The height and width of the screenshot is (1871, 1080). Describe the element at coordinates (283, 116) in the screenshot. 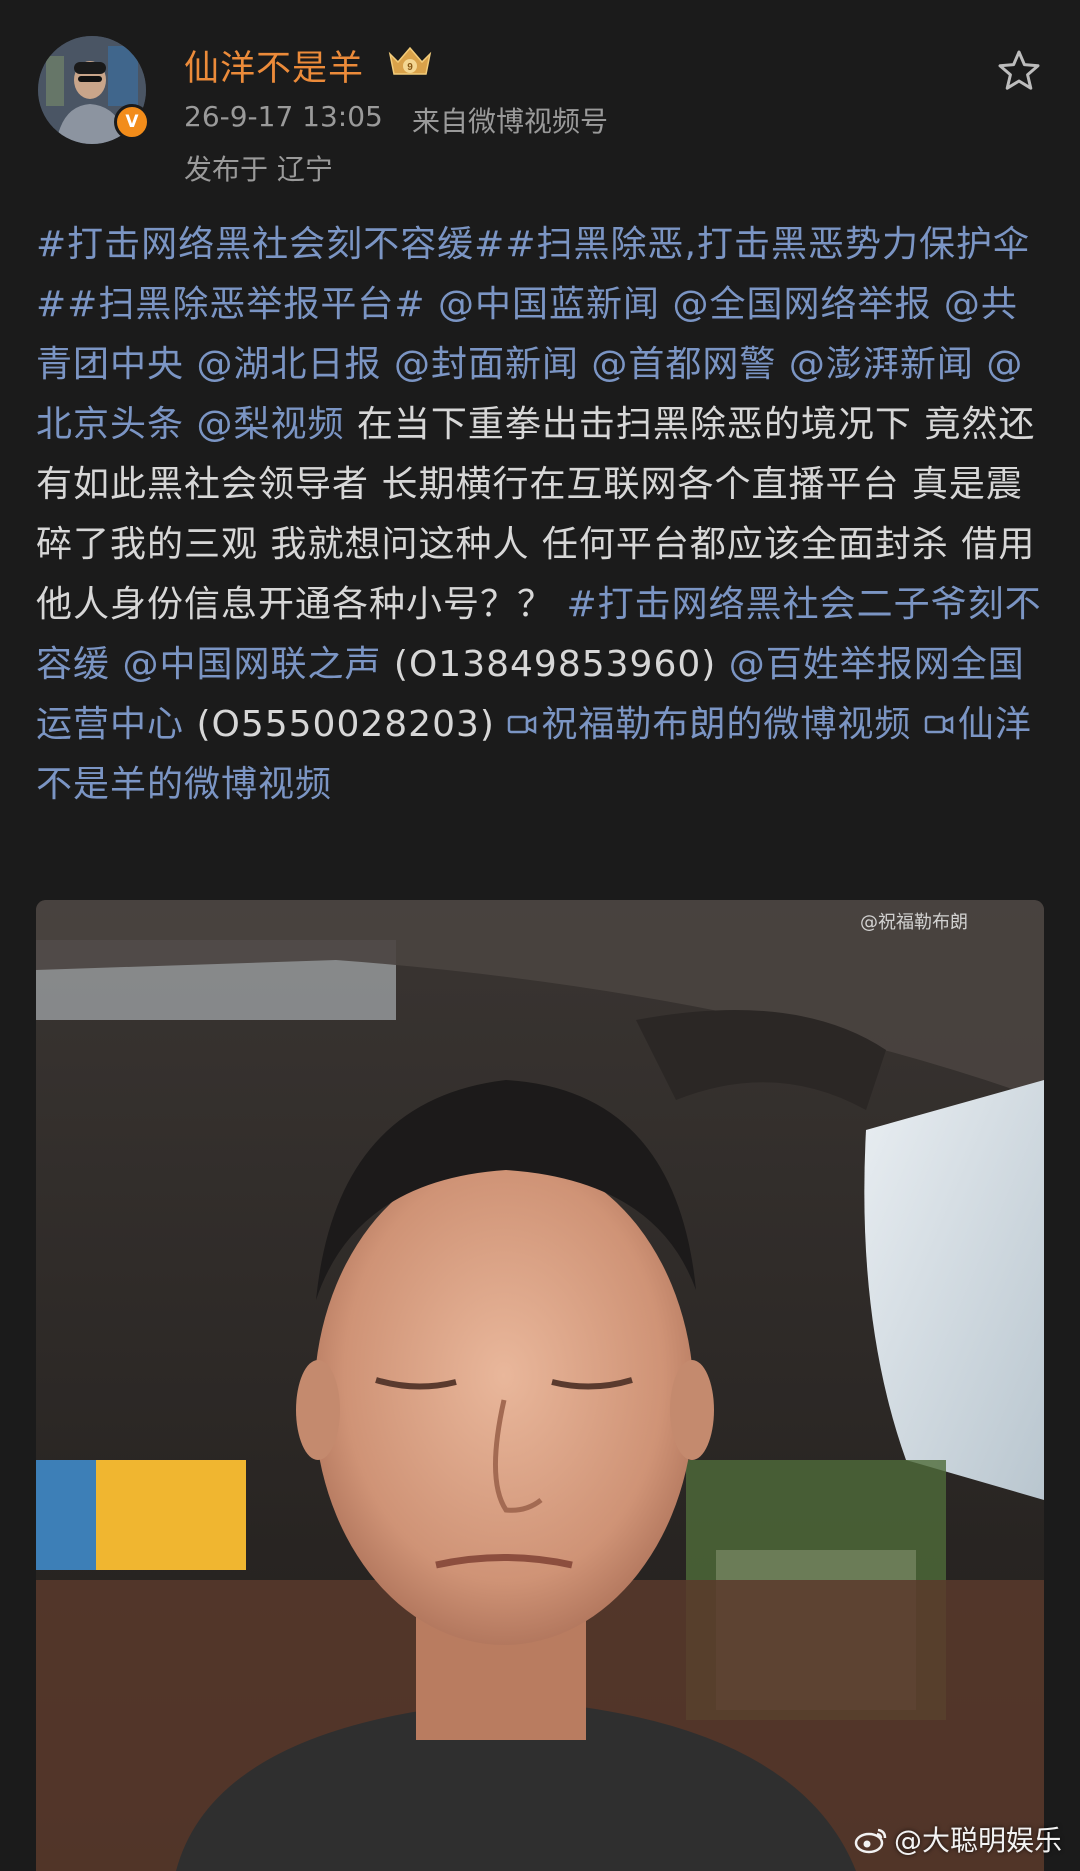

I see `post-time: 26-9-17 13:05` at that location.